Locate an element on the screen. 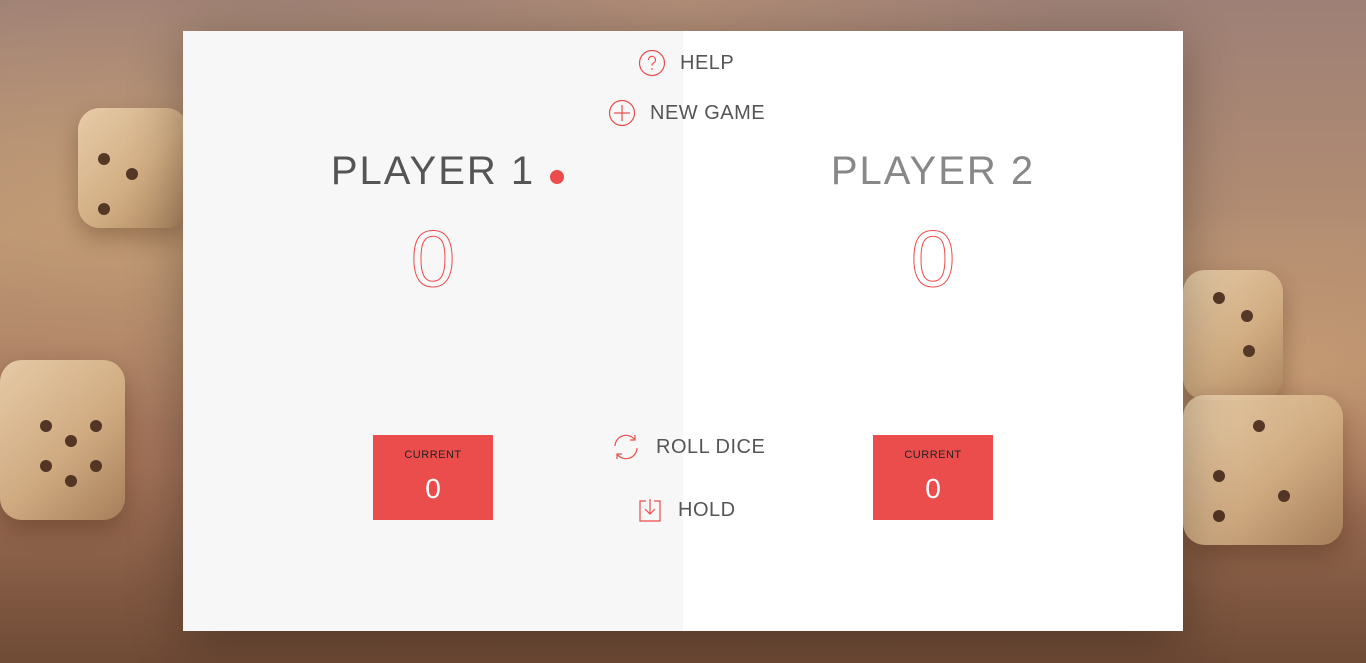 The height and width of the screenshot is (663, 1366). hold-label: HOLD is located at coordinates (707, 509).